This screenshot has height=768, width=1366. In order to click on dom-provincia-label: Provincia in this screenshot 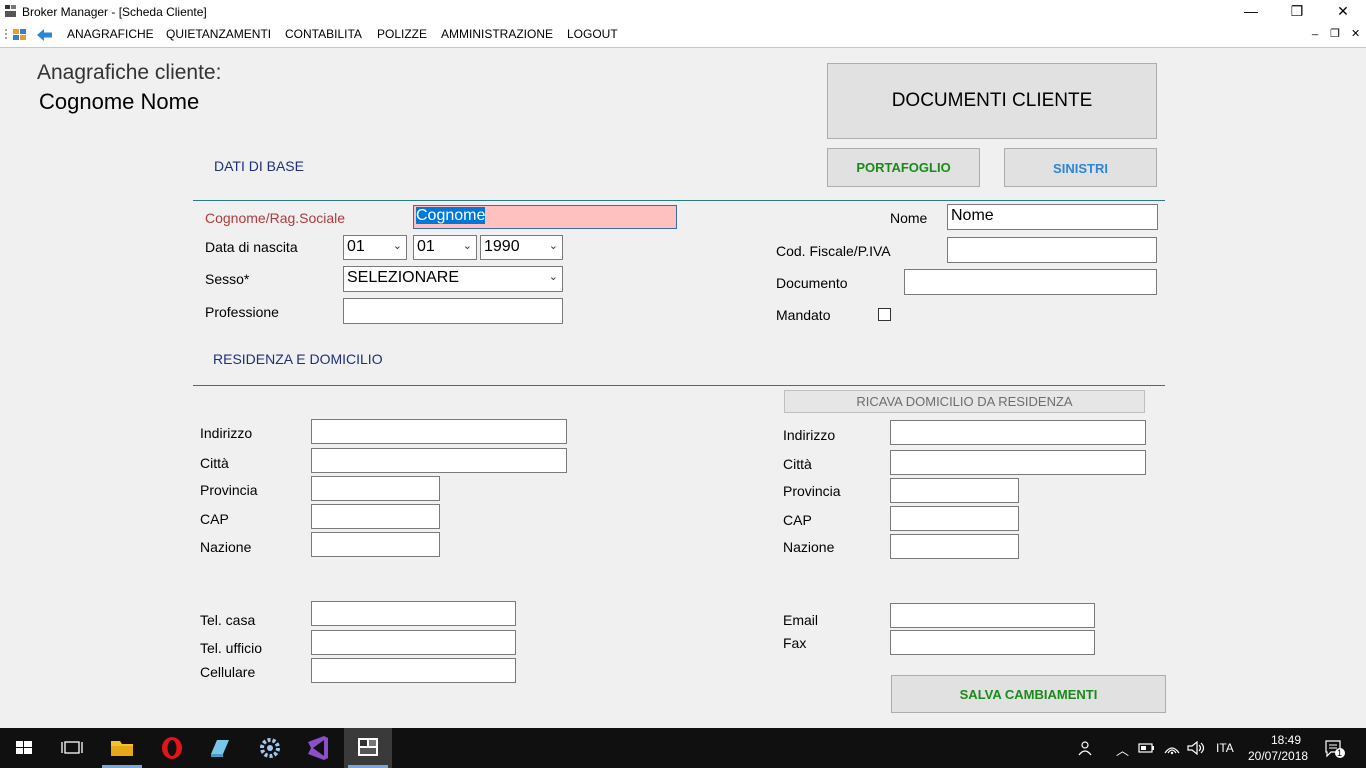, I will do `click(812, 491)`.